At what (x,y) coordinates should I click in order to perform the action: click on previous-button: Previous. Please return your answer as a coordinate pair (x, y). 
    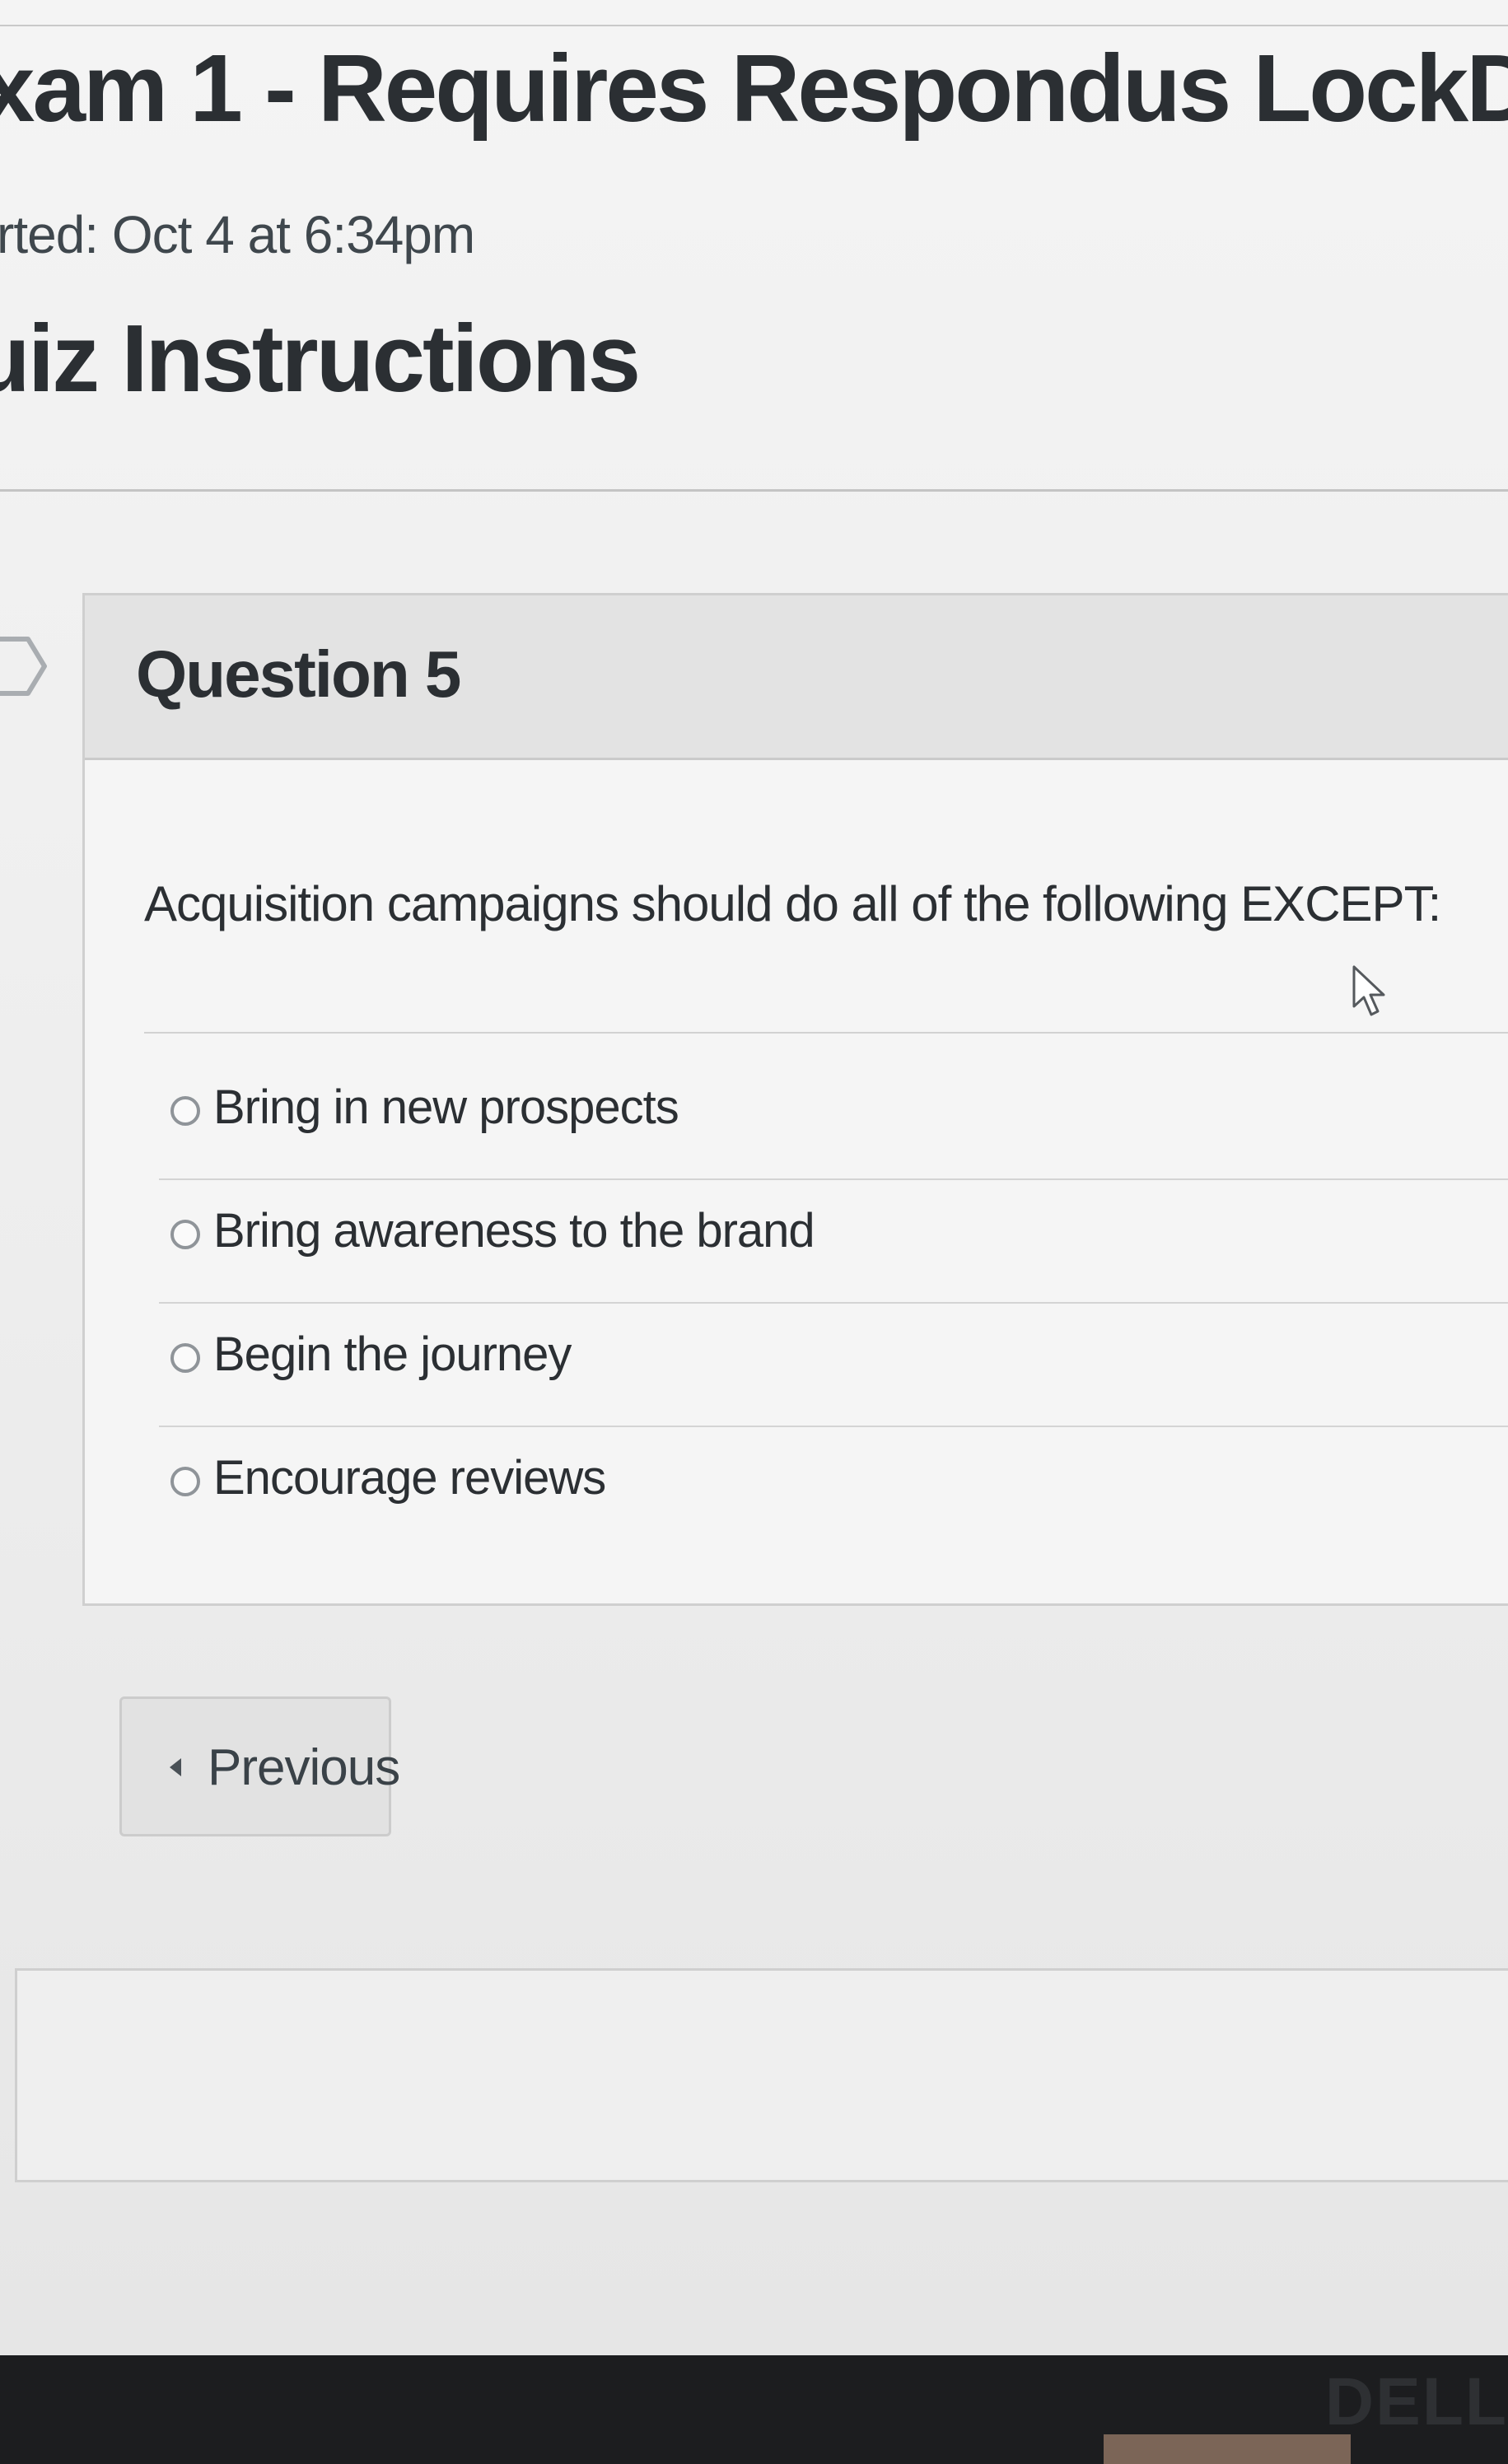
    Looking at the image, I should click on (260, 1766).